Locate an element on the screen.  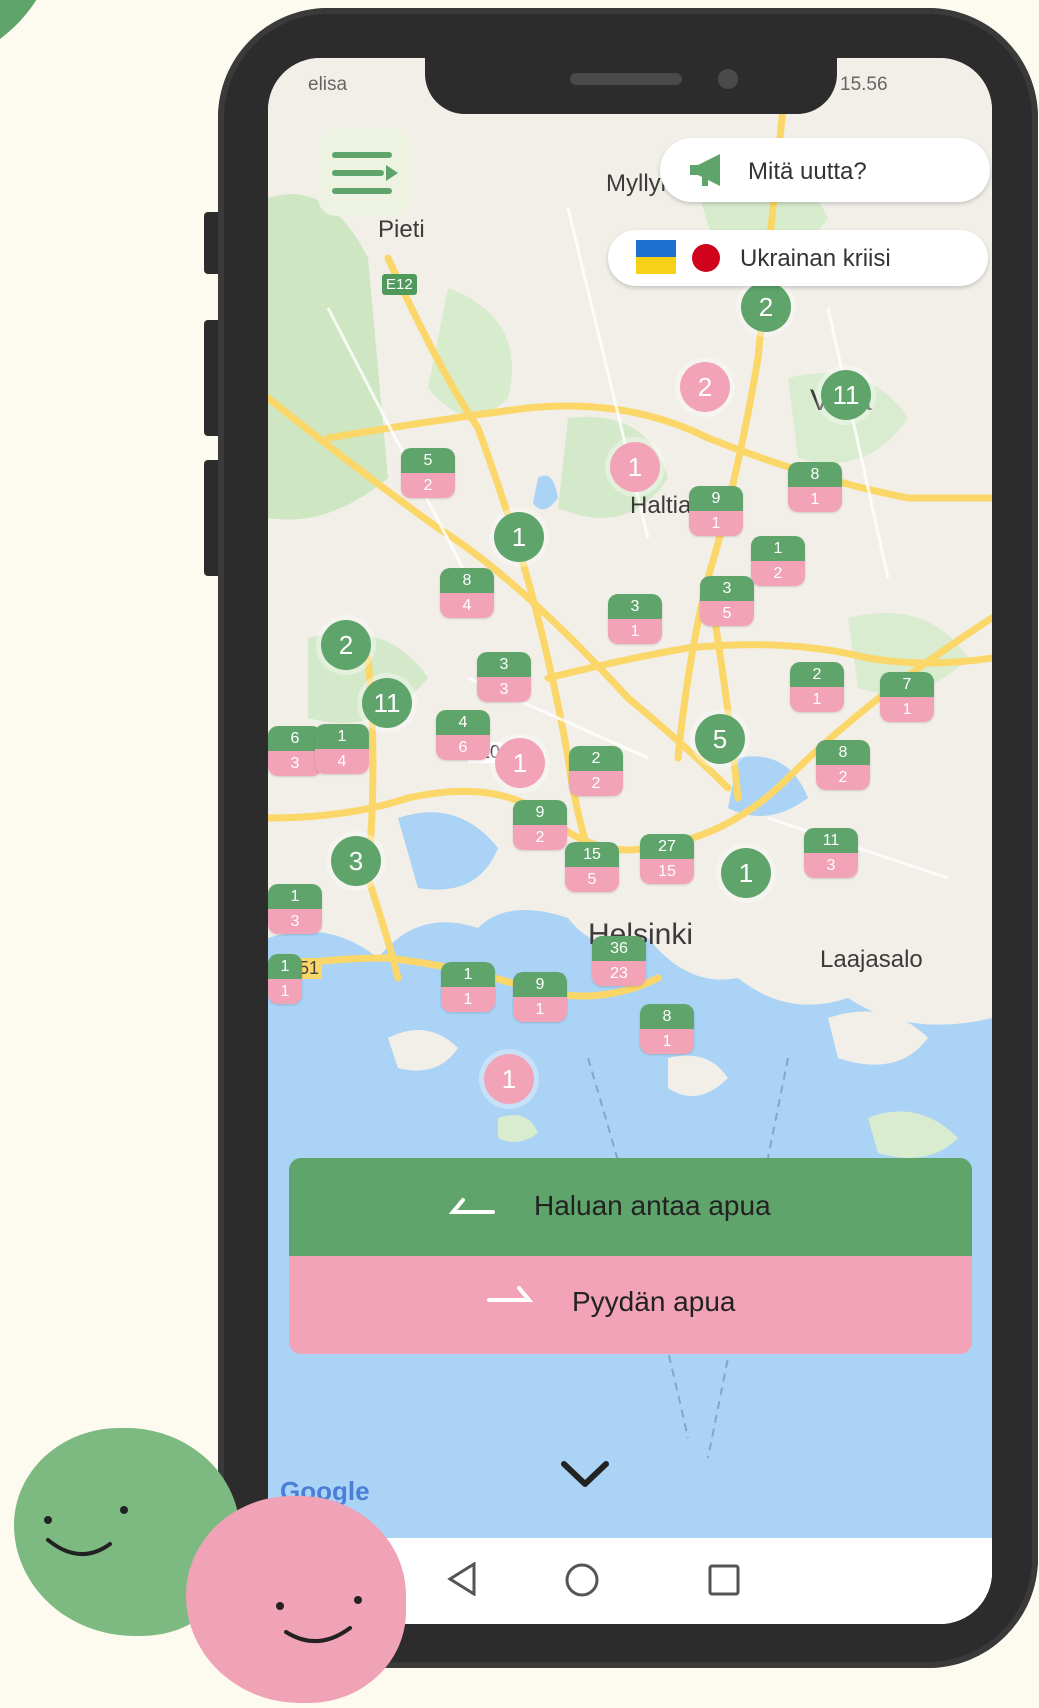
status-time: 15.56 is located at coordinates (864, 84).